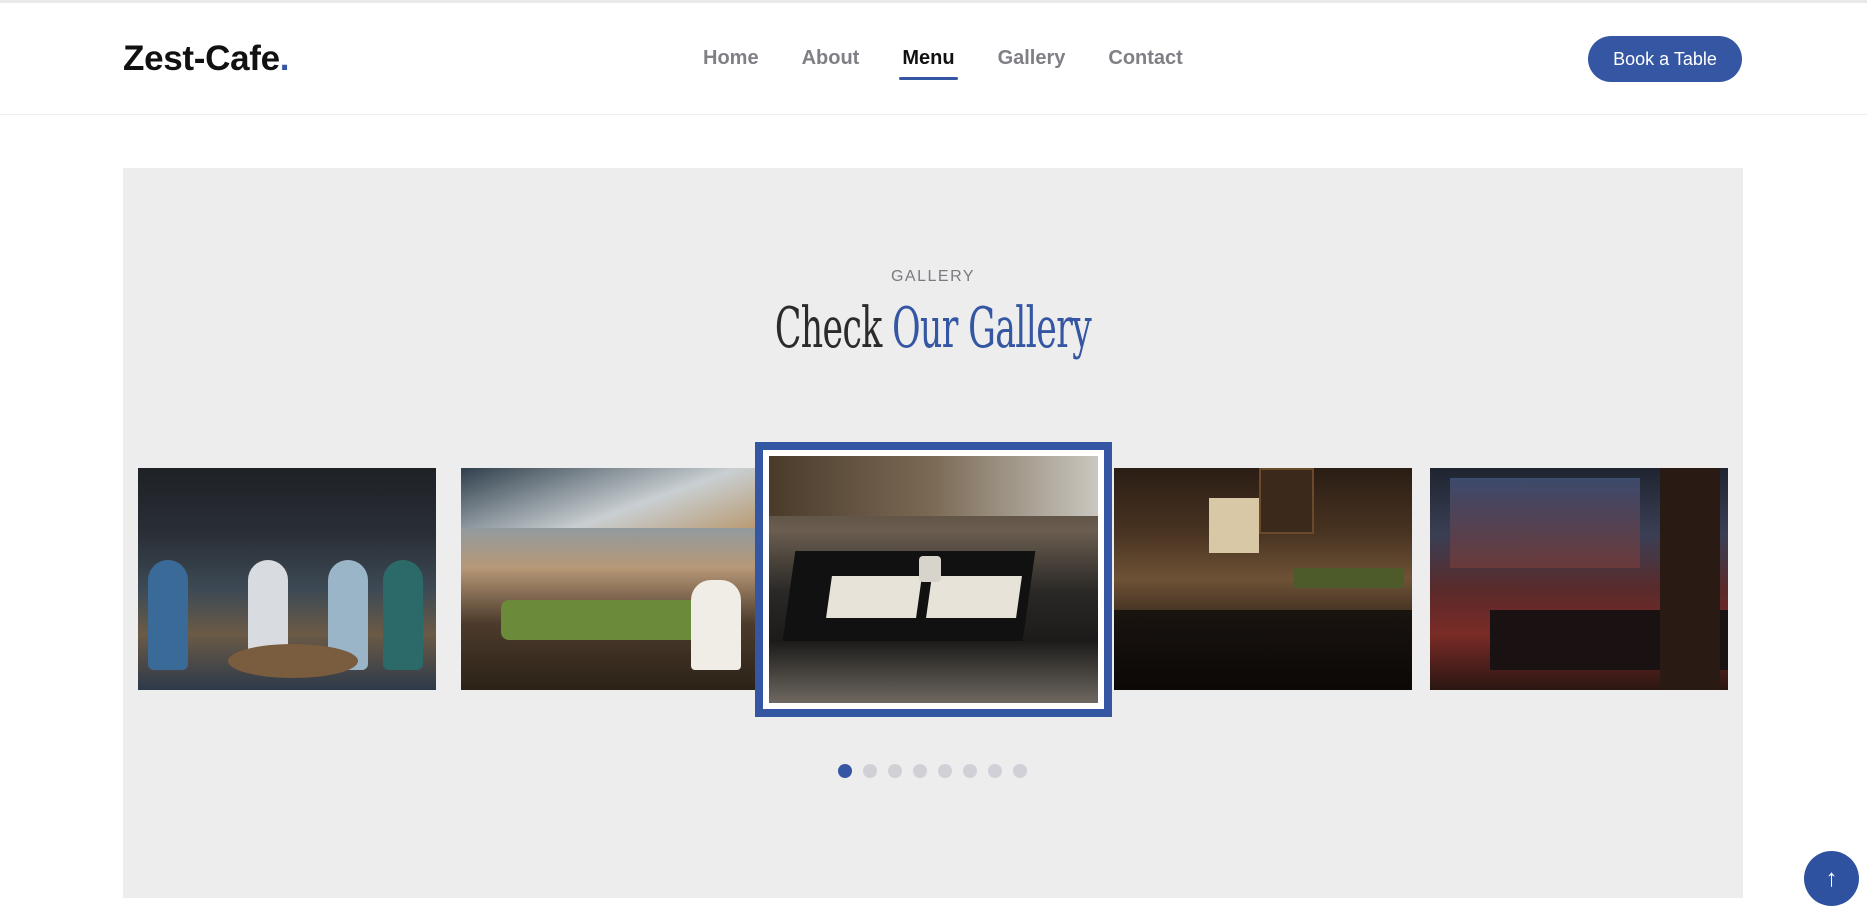 The image size is (1867, 909). Describe the element at coordinates (201, 58) in the screenshot. I see `logo-text: Zest-Cafe` at that location.